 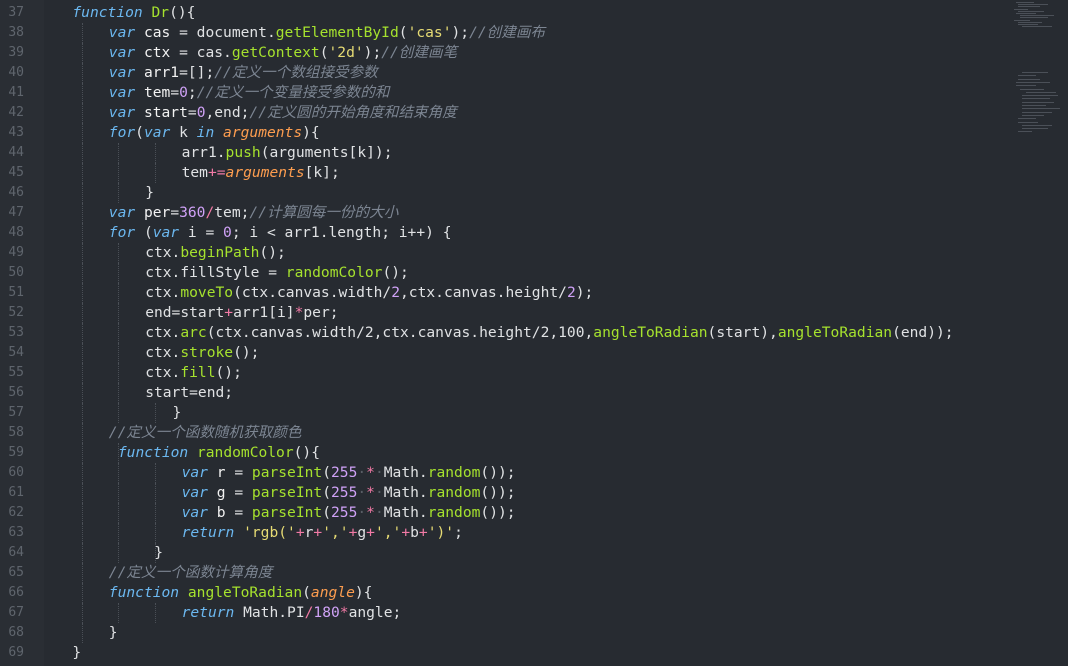 What do you see at coordinates (500, 373) in the screenshot?
I see `code-line: 55 ctx.fill();` at bounding box center [500, 373].